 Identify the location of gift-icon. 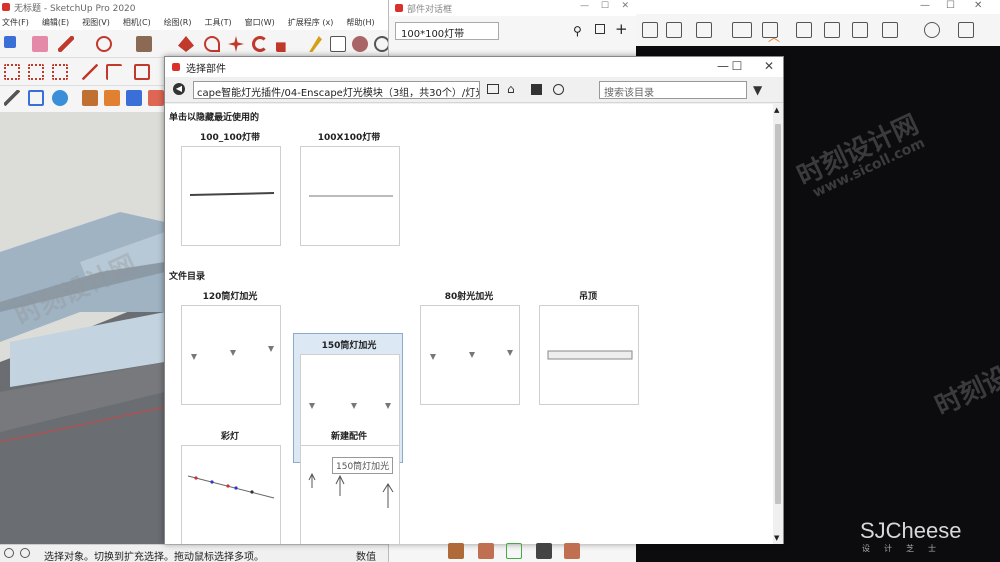
(536, 89).